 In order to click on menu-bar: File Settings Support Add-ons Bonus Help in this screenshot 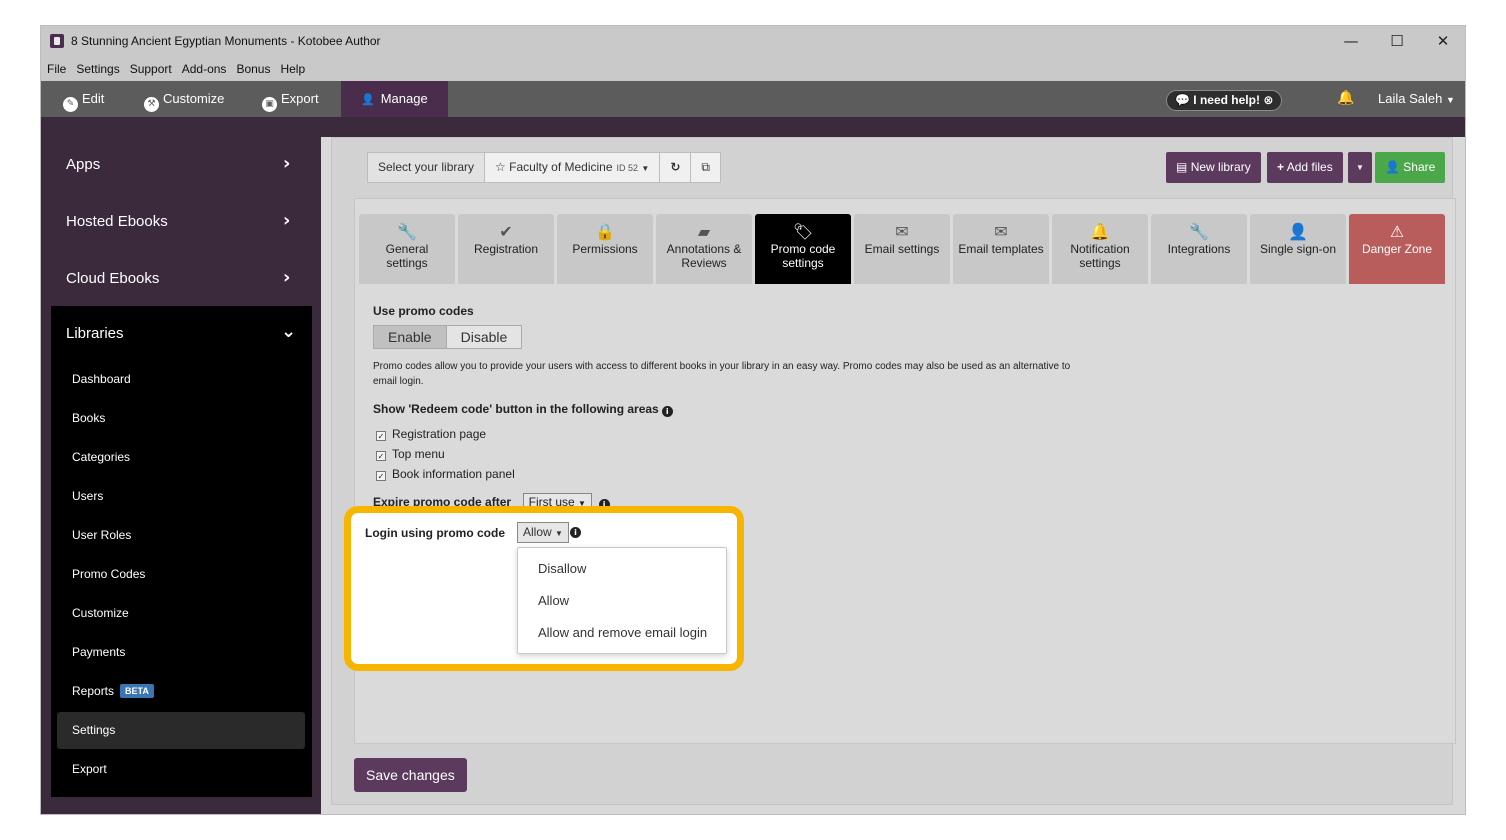, I will do `click(753, 69)`.